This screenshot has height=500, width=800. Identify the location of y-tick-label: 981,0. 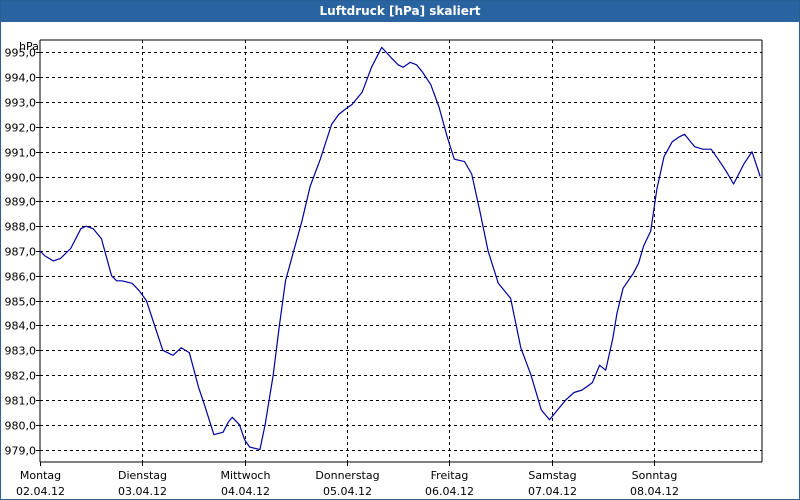
(21, 401).